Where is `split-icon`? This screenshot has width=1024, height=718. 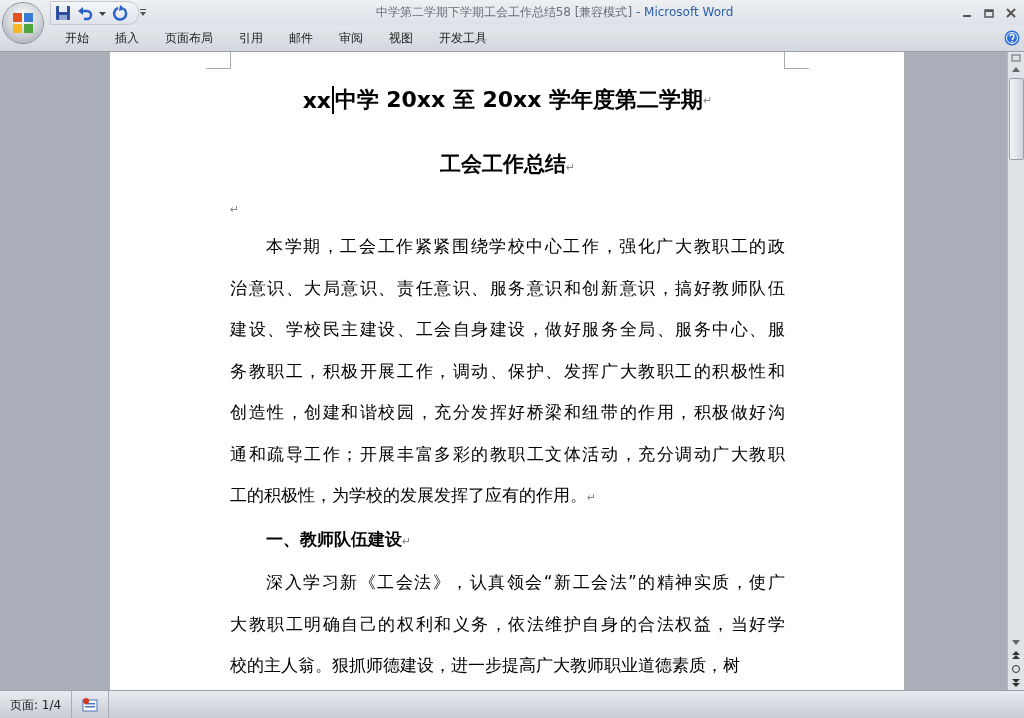 split-icon is located at coordinates (1016, 58).